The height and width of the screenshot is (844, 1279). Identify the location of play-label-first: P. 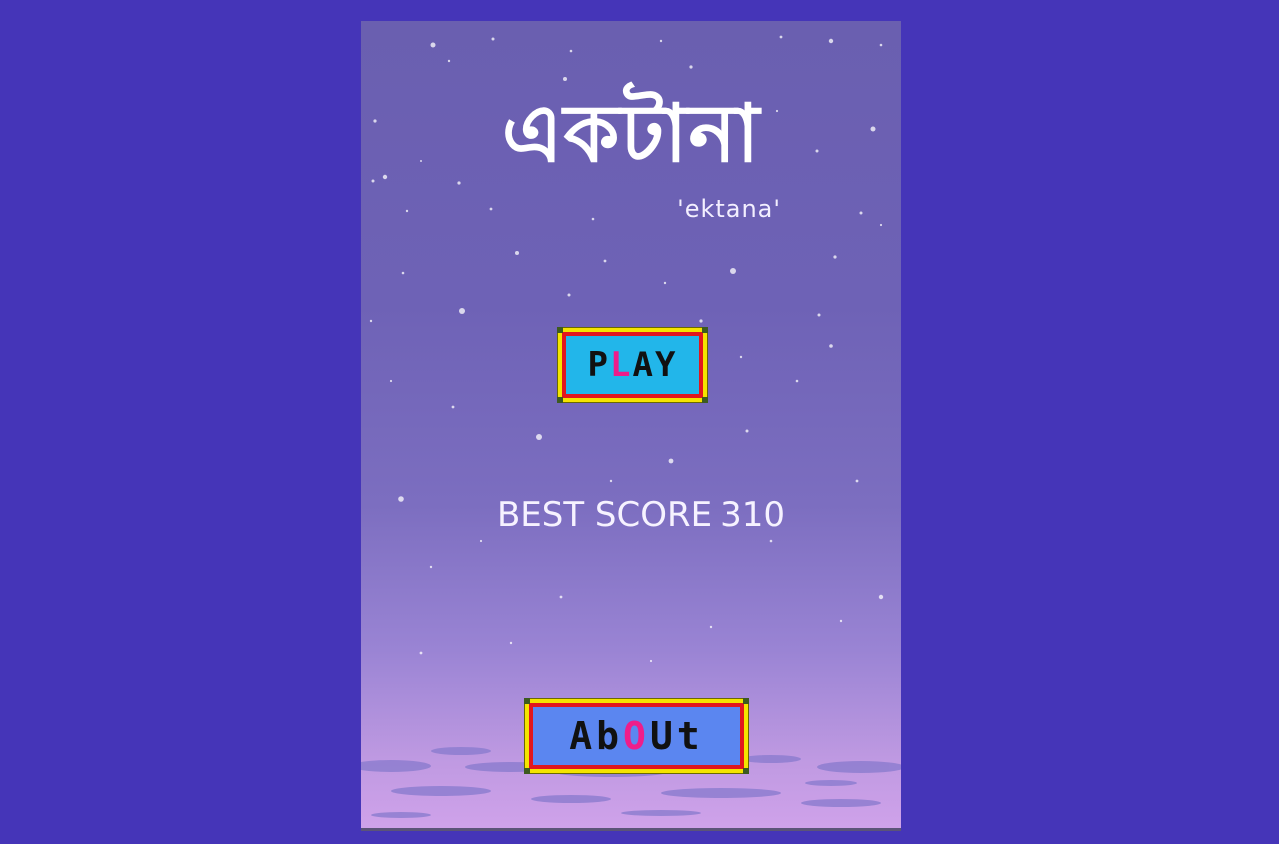
(599, 365).